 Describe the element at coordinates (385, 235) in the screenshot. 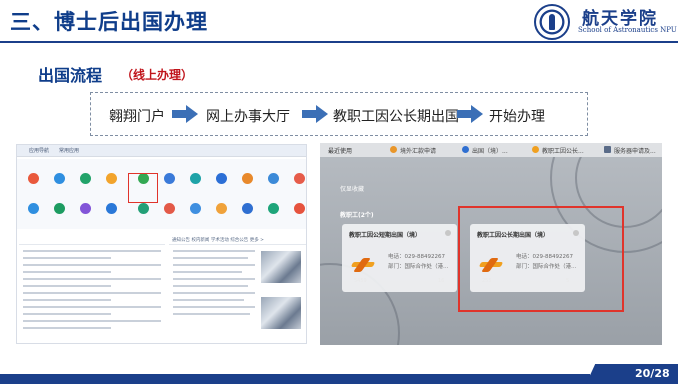

I see `card-title: 教职工因公短期出国（境）` at that location.